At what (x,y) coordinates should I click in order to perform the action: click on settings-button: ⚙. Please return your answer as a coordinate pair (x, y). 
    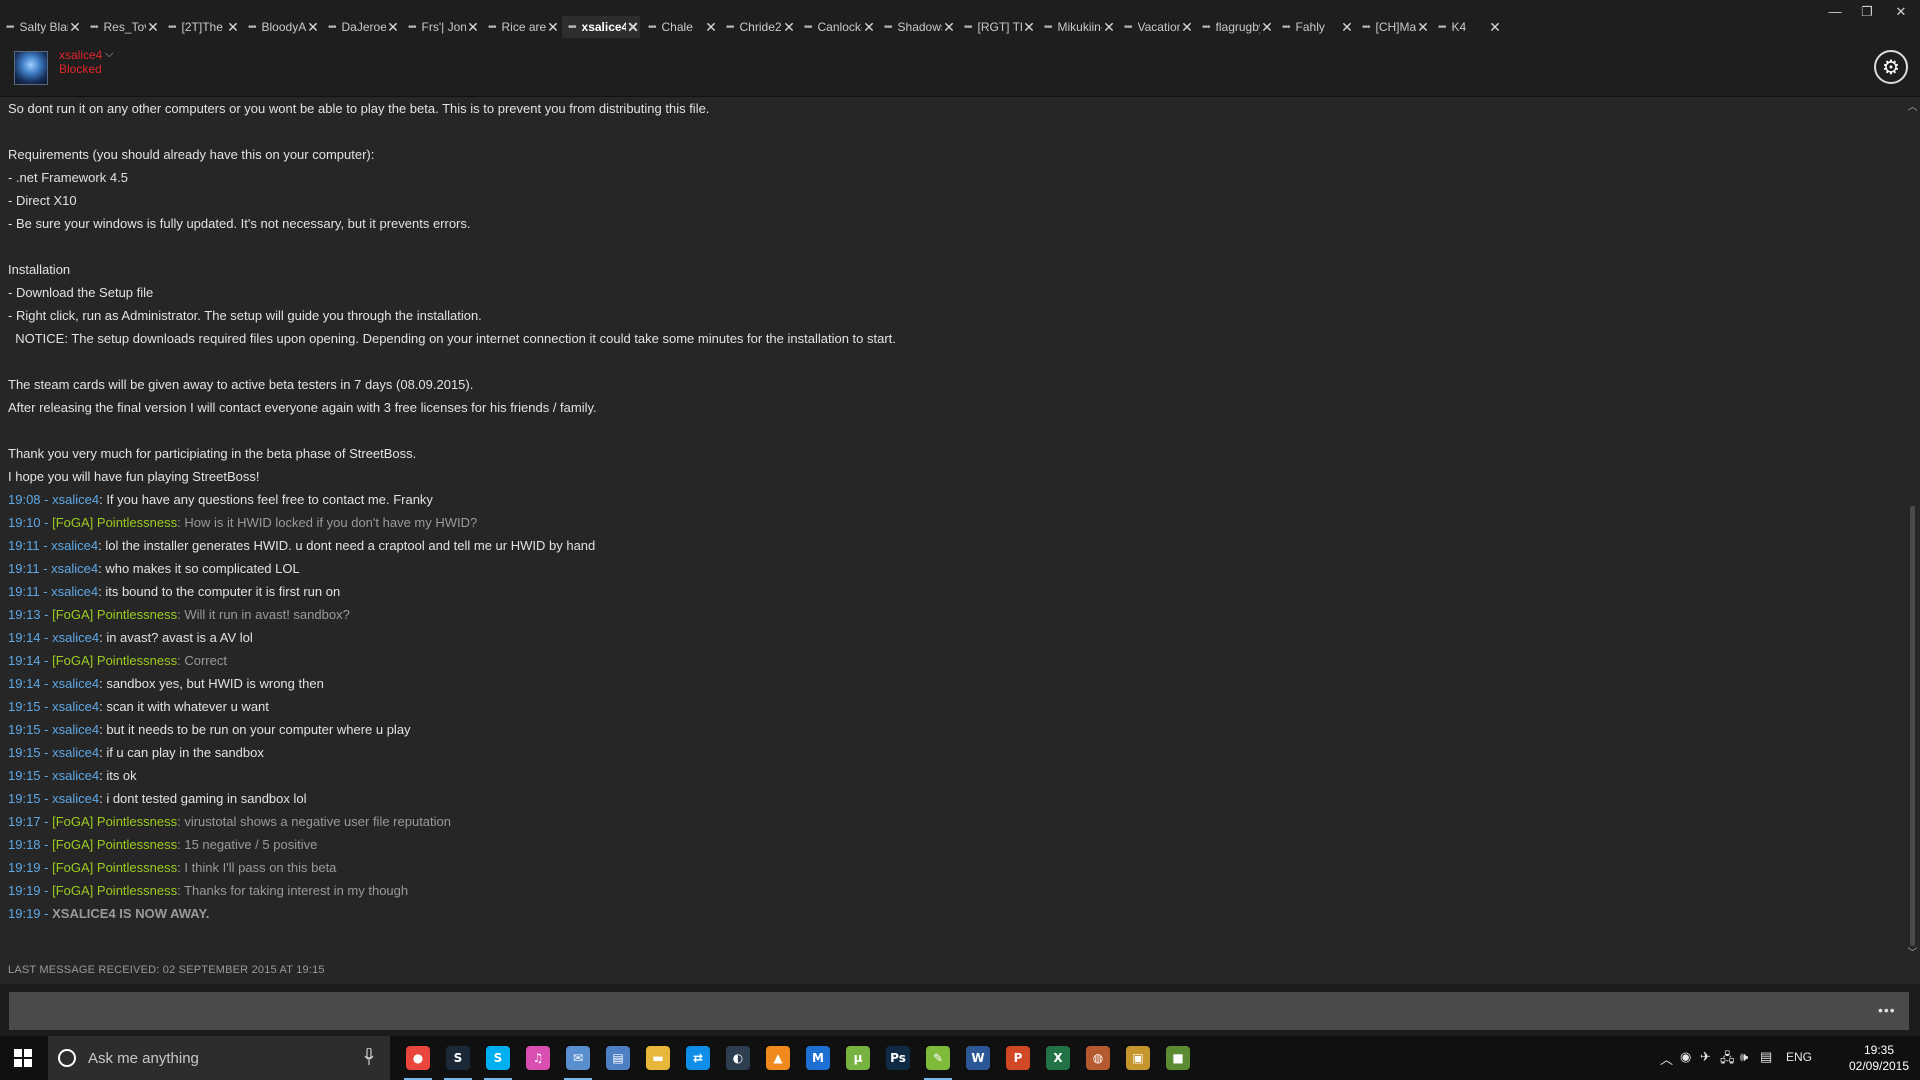
    Looking at the image, I should click on (1891, 67).